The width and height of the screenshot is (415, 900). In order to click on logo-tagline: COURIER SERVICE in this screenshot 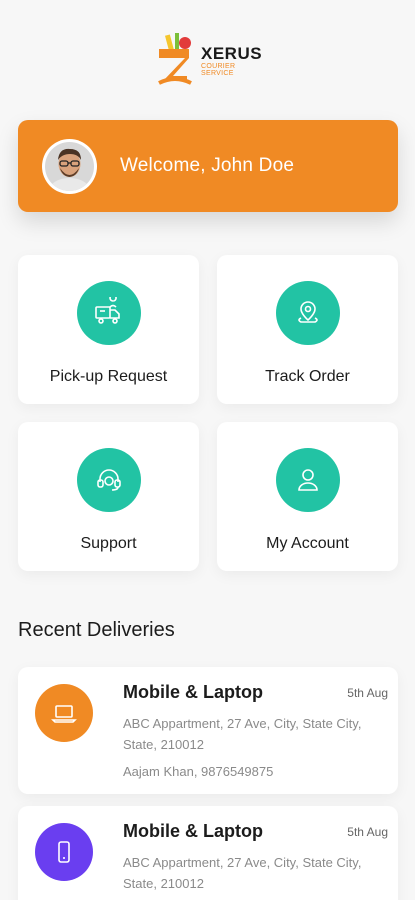, I will do `click(218, 70)`.